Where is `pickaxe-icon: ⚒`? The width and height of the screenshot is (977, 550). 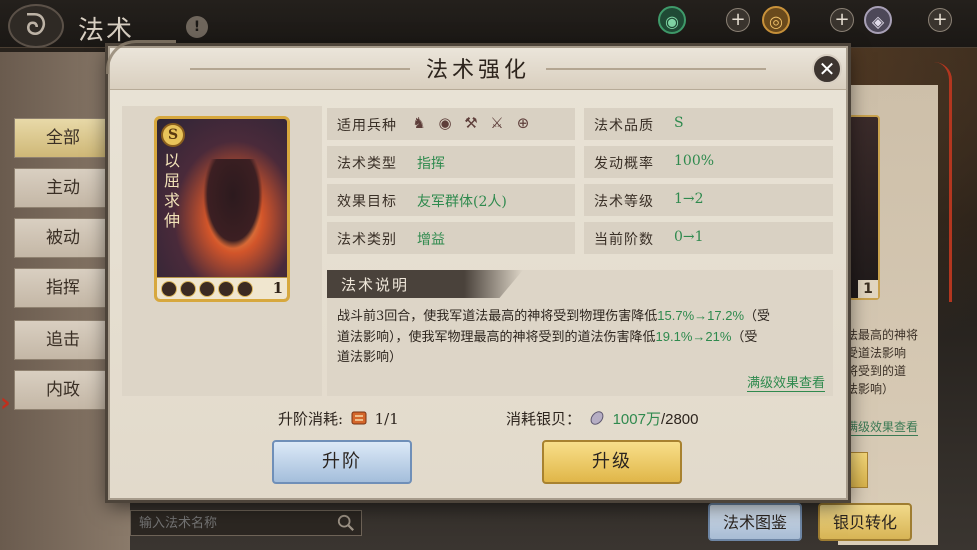
pickaxe-icon: ⚒ is located at coordinates (471, 123).